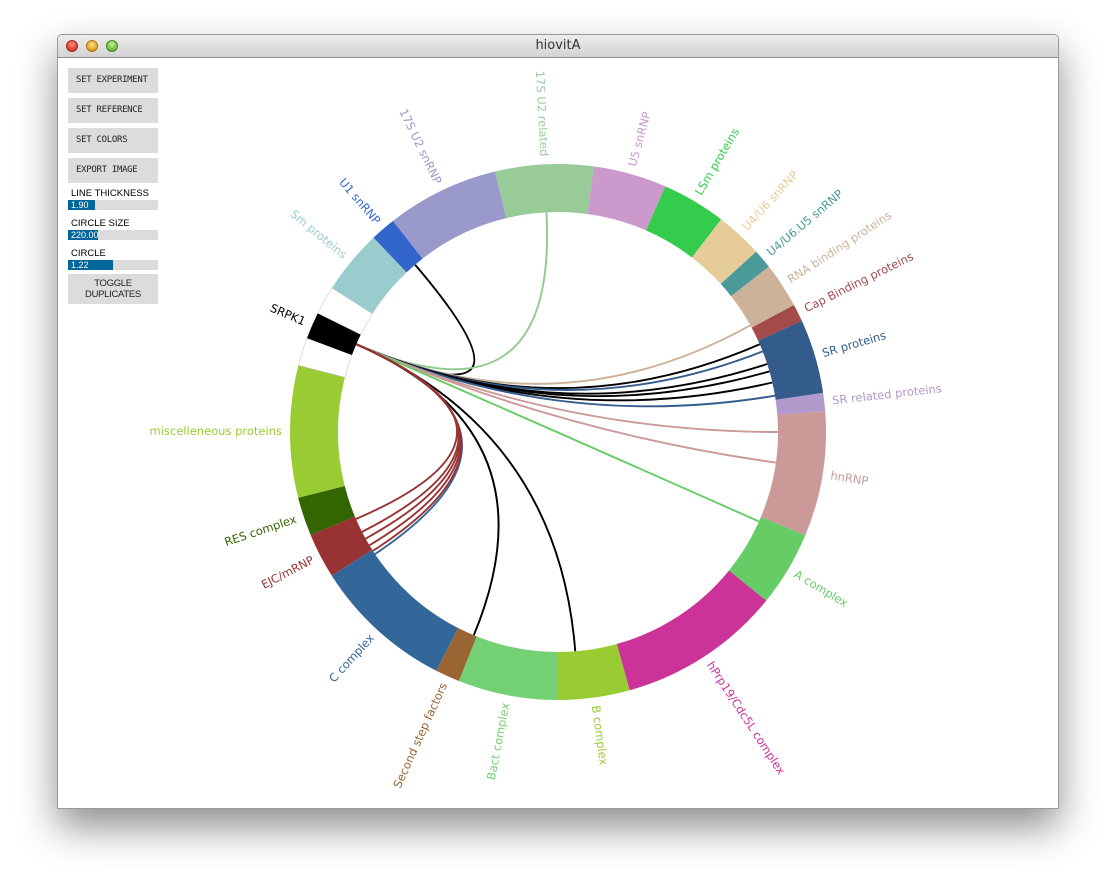  What do you see at coordinates (717, 162) in the screenshot?
I see `label-lsm-proteins: LSm proteins` at bounding box center [717, 162].